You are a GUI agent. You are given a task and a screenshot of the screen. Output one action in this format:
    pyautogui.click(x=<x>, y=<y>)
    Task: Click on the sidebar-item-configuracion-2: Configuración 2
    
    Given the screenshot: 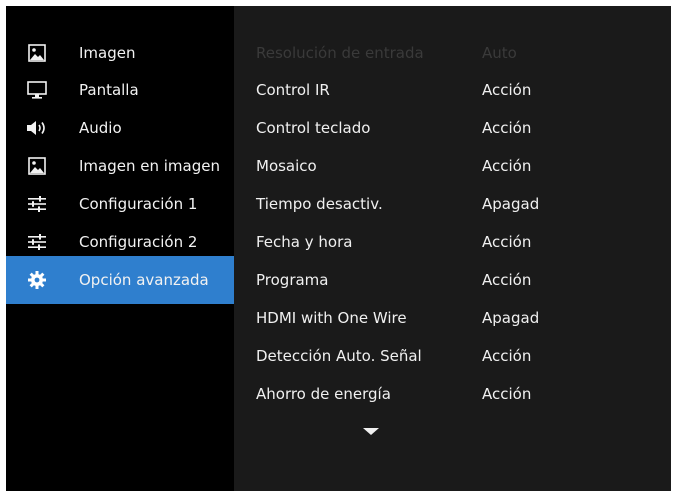 What is the action you would take?
    pyautogui.click(x=120, y=242)
    